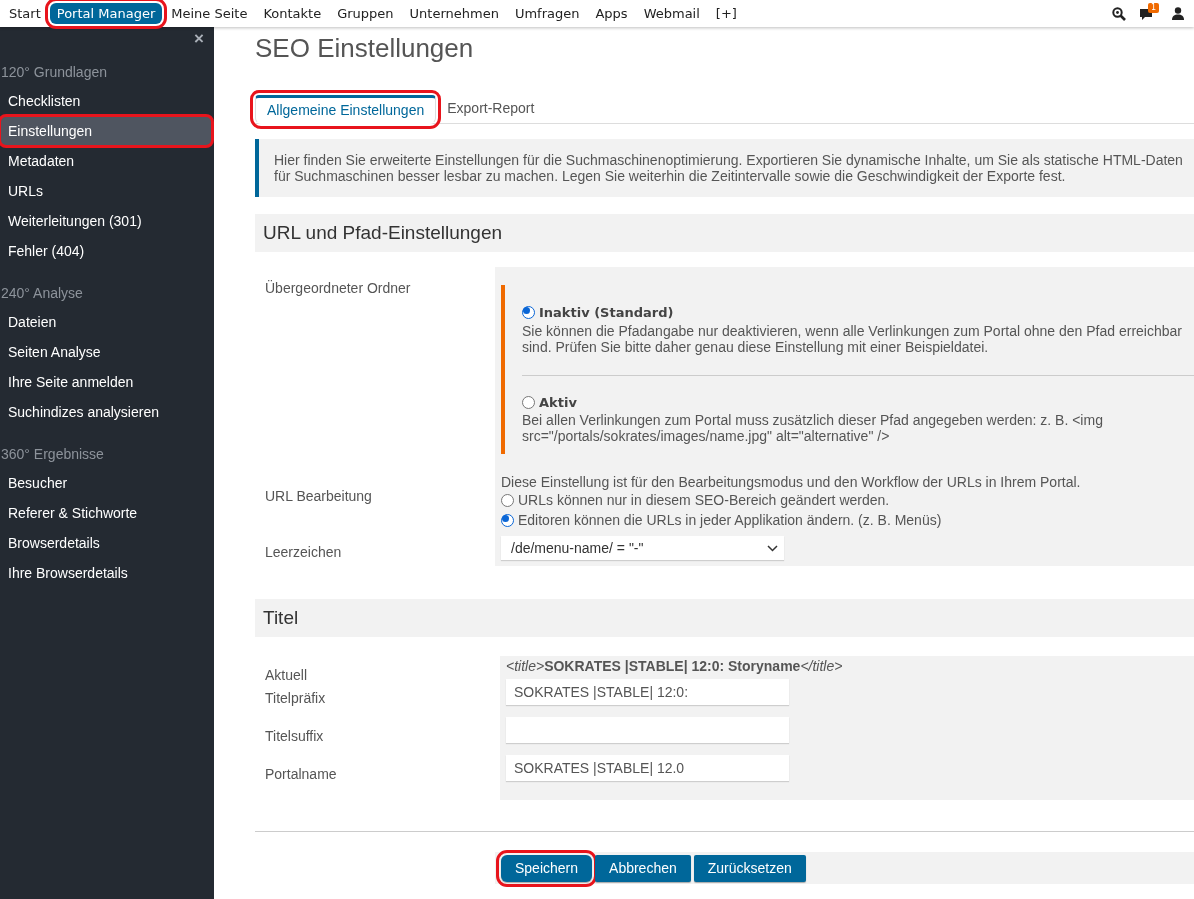 Image resolution: width=1194 pixels, height=899 pixels. Describe the element at coordinates (647, 730) in the screenshot. I see `text-field` at that location.